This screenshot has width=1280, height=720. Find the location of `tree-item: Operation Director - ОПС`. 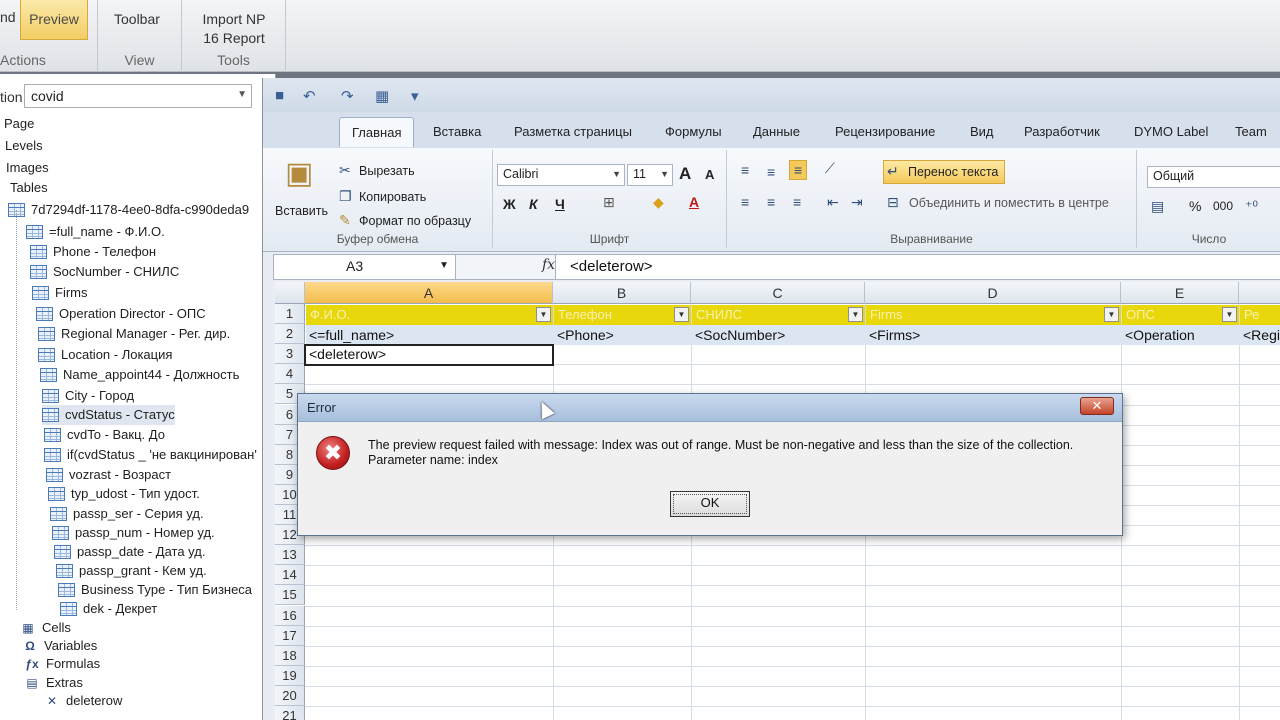

tree-item: Operation Director - ОПС is located at coordinates (121, 314).